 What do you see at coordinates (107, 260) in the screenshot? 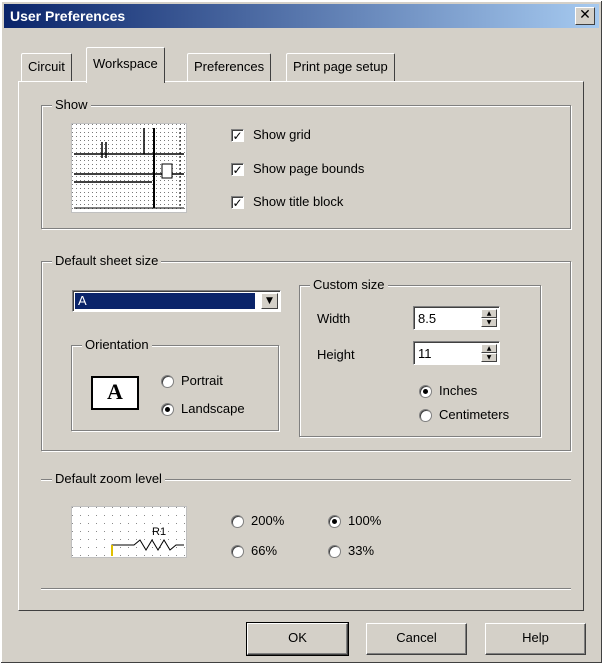
I see `sheet-size-legend: Default sheet size` at bounding box center [107, 260].